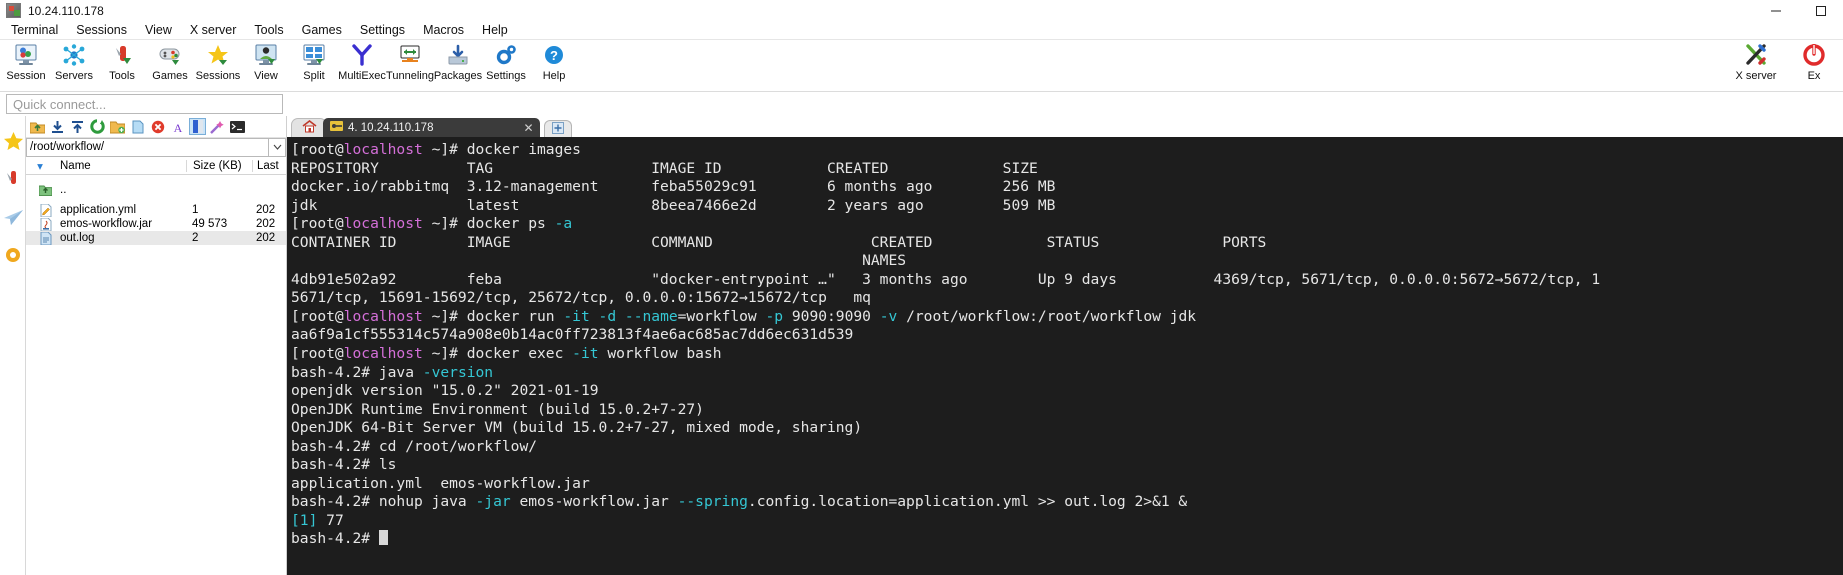 Image resolution: width=1843 pixels, height=575 pixels. Describe the element at coordinates (383, 354) in the screenshot. I see `terminal-text: localhost` at that location.